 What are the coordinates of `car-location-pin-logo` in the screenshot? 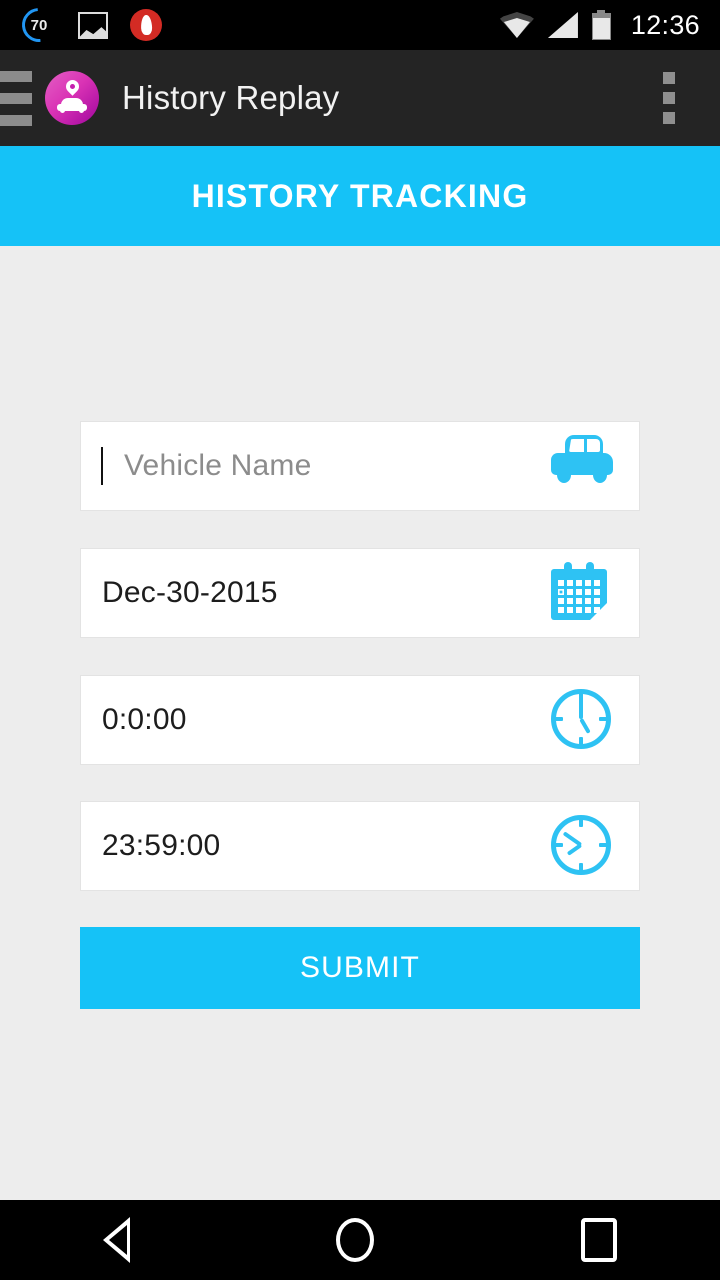 It's located at (72, 98).